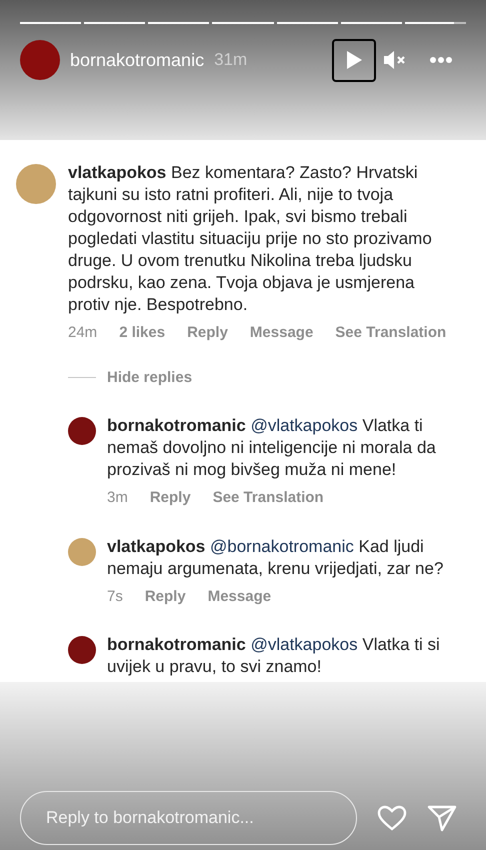 This screenshot has height=850, width=486. What do you see at coordinates (282, 546) in the screenshot?
I see `mention-link: @bornakotromanic` at bounding box center [282, 546].